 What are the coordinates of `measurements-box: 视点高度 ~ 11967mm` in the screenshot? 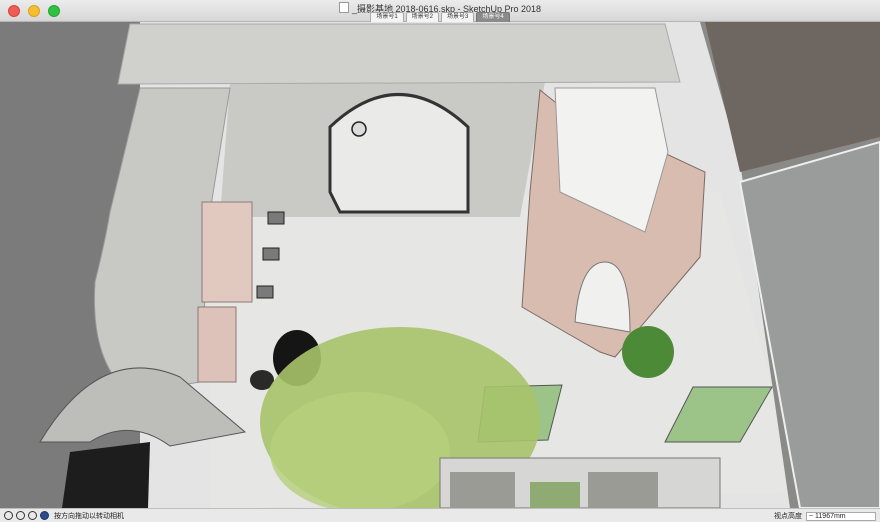 It's located at (825, 516).